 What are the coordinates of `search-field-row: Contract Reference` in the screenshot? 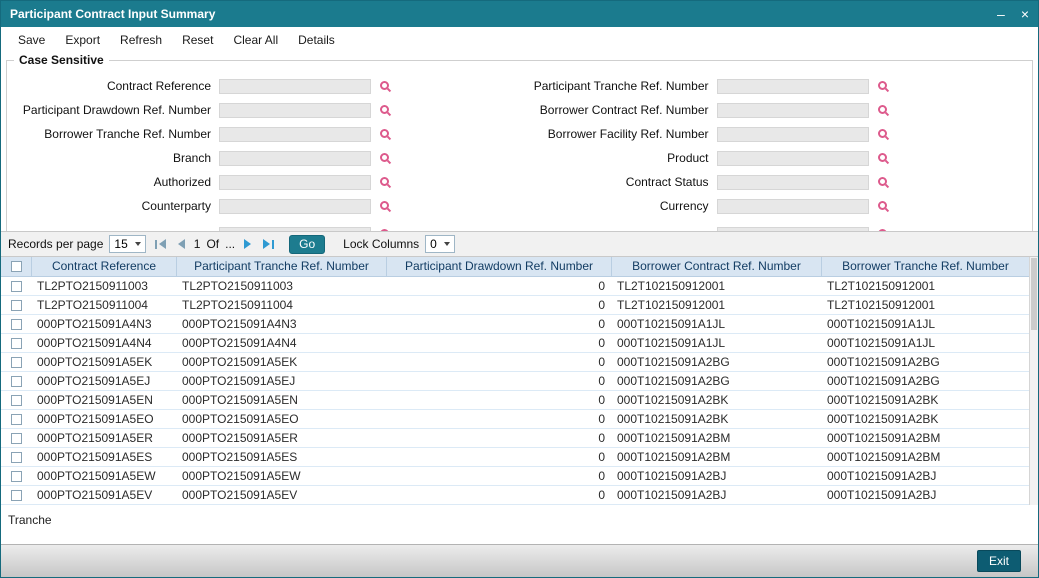 It's located at (264, 86).